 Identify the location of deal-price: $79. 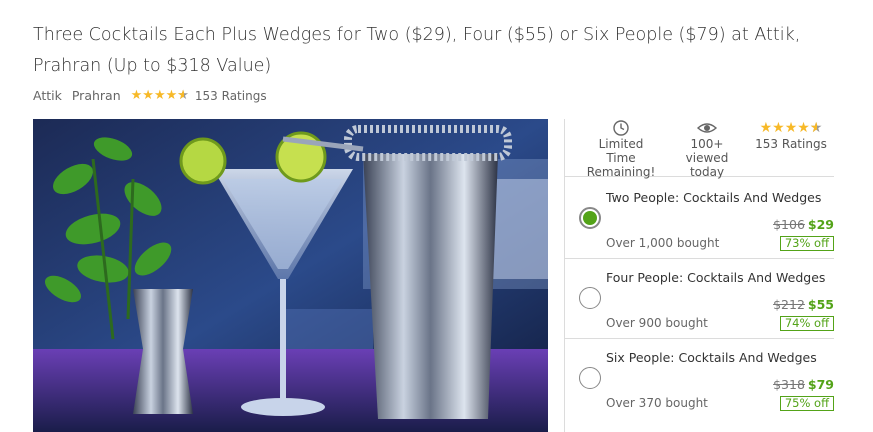
(820, 384).